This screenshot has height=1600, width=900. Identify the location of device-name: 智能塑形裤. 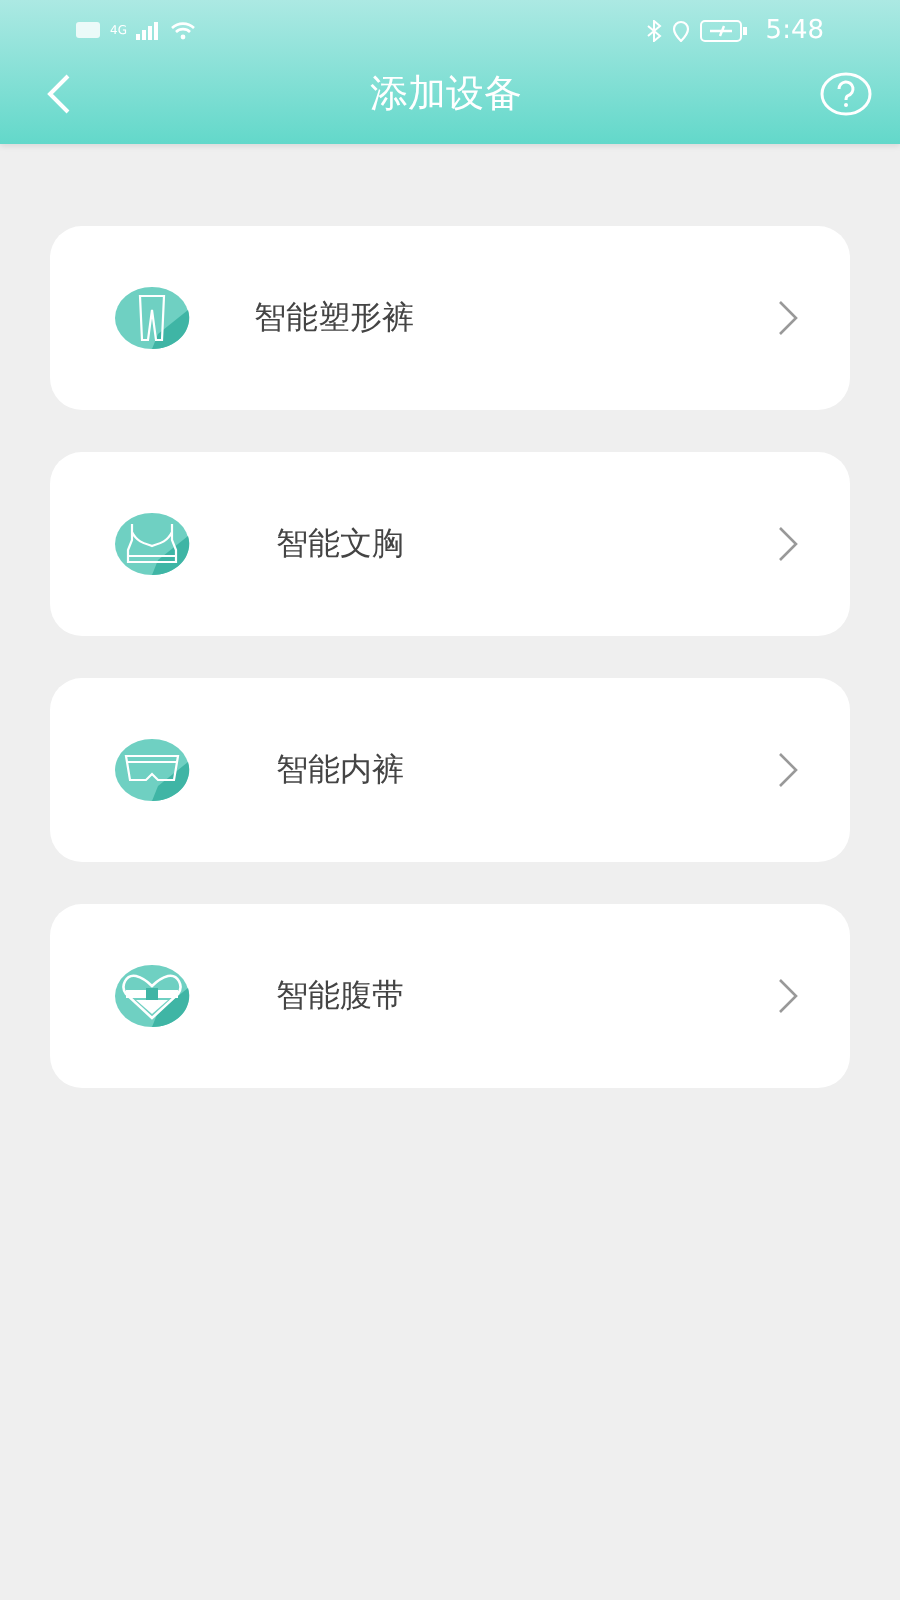
(335, 318).